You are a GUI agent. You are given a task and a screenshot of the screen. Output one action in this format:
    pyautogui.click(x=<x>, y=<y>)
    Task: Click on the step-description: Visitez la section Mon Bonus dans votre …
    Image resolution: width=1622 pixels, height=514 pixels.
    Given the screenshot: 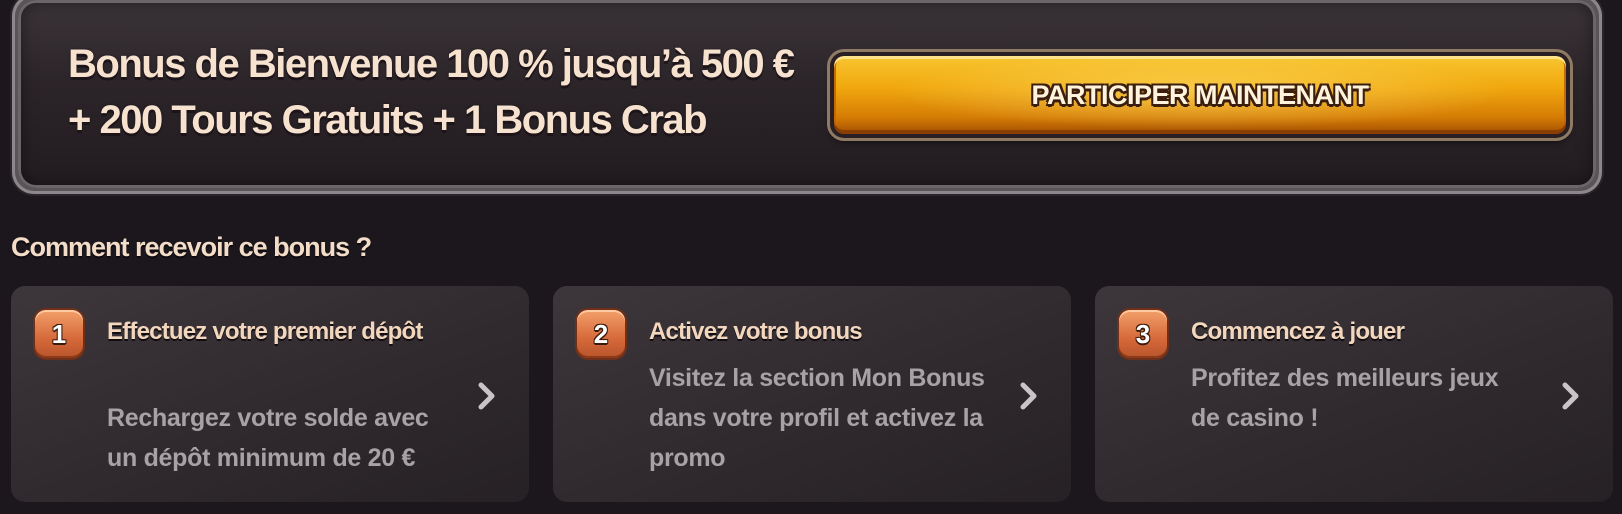 What is the action you would take?
    pyautogui.click(x=817, y=418)
    